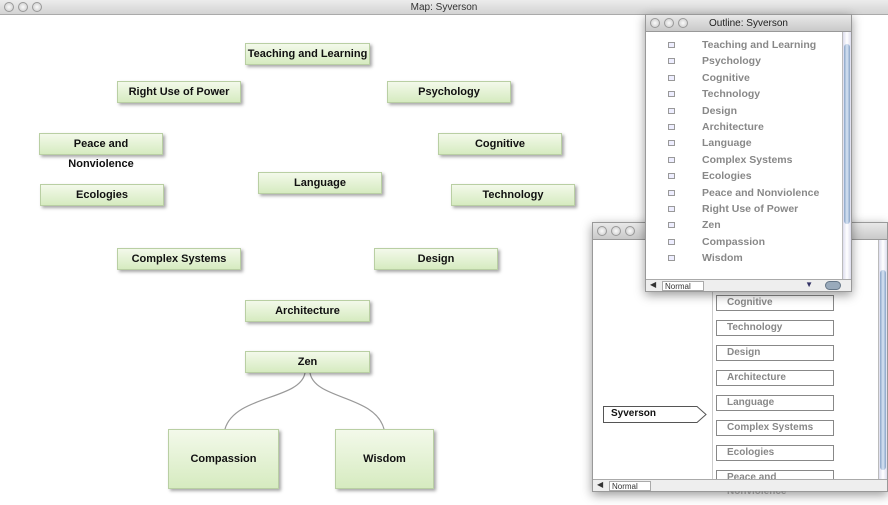 The height and width of the screenshot is (505, 888). I want to click on outline-item-label: Architecture, so click(733, 127).